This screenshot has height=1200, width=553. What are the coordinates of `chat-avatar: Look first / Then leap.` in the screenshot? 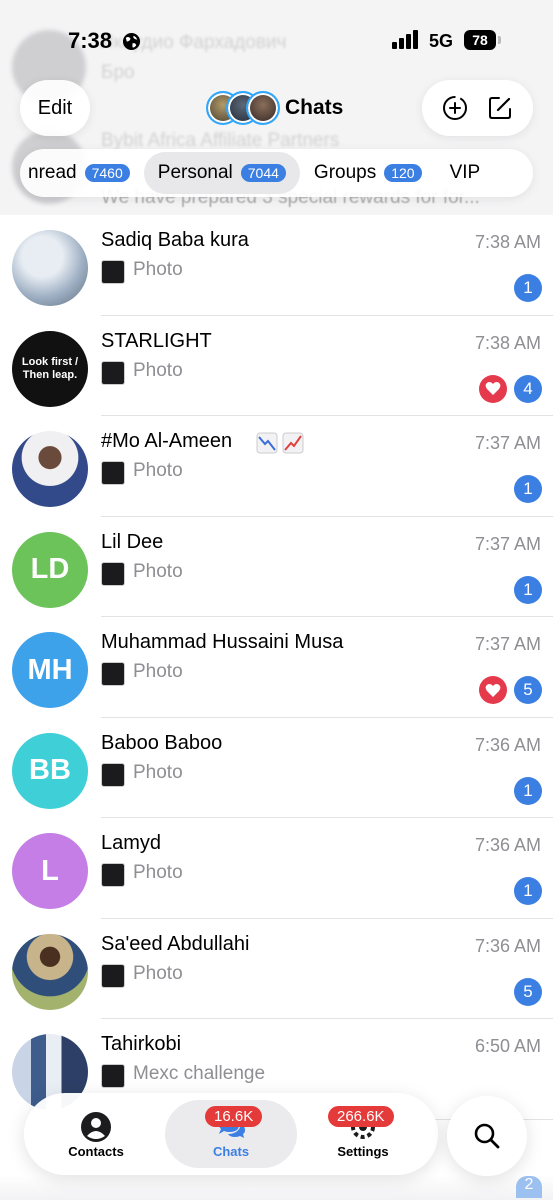 It's located at (50, 368).